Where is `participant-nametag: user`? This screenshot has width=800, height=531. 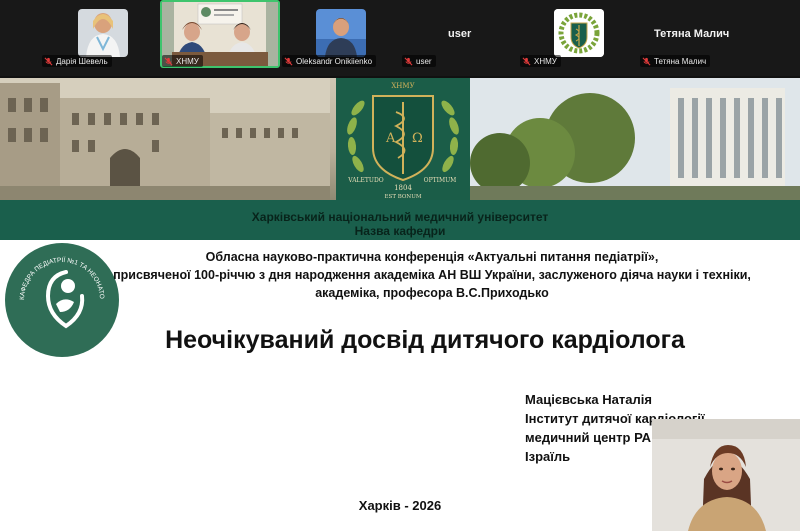 participant-nametag: user is located at coordinates (419, 61).